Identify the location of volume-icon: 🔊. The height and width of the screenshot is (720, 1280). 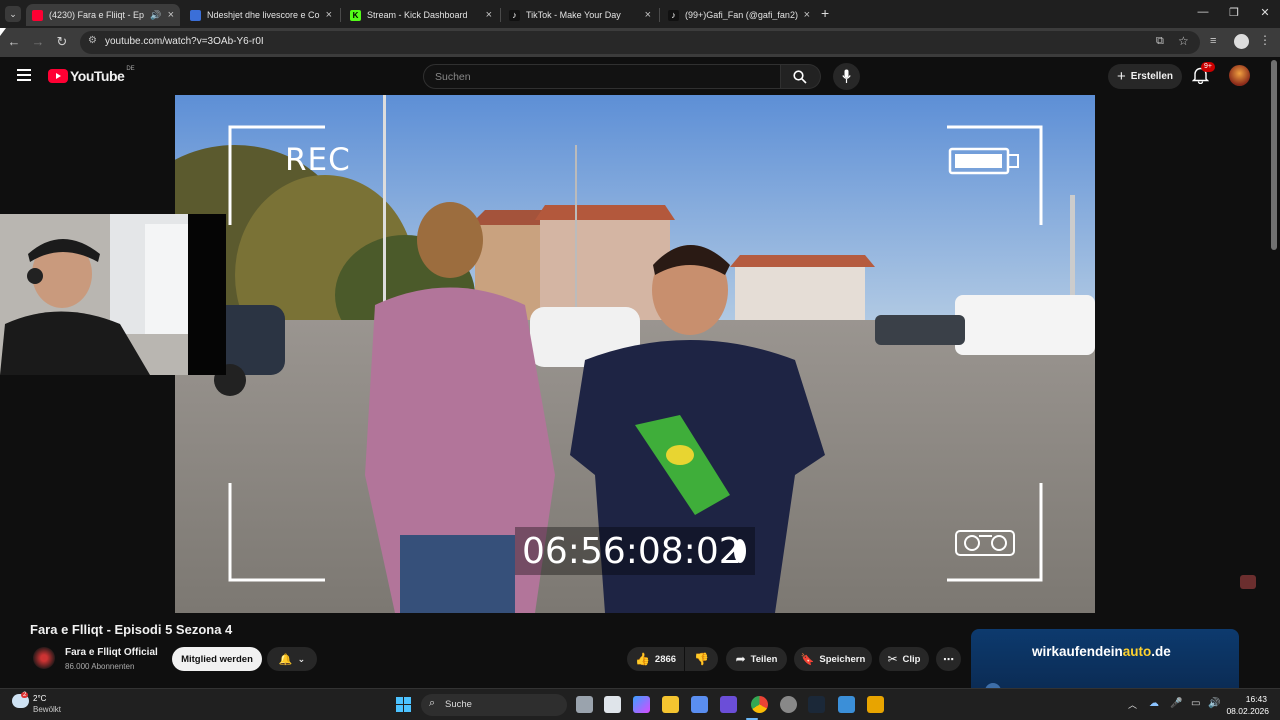
(1214, 703).